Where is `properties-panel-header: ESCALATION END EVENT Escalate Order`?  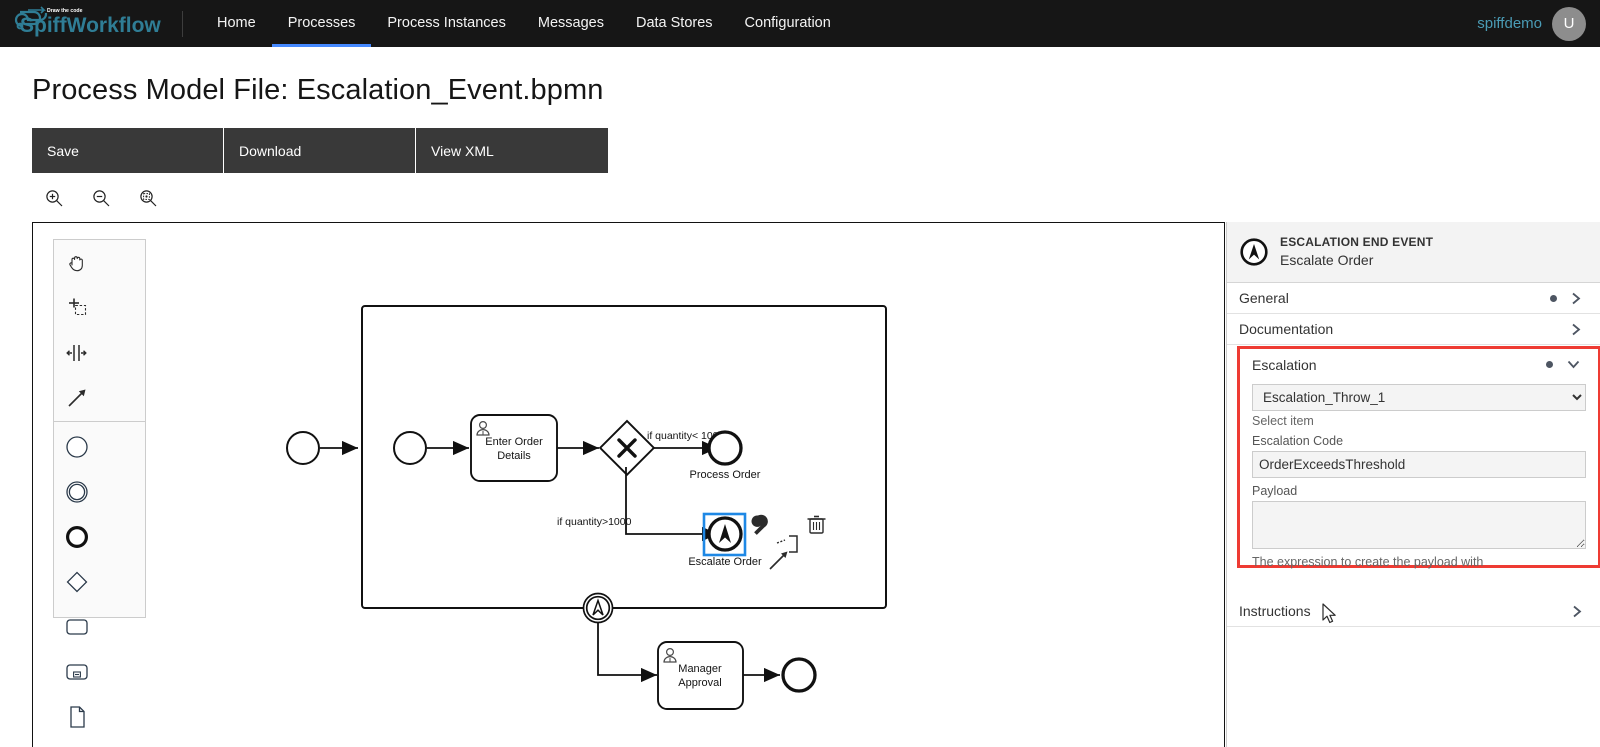 properties-panel-header: ESCALATION END EVENT Escalate Order is located at coordinates (1413, 252).